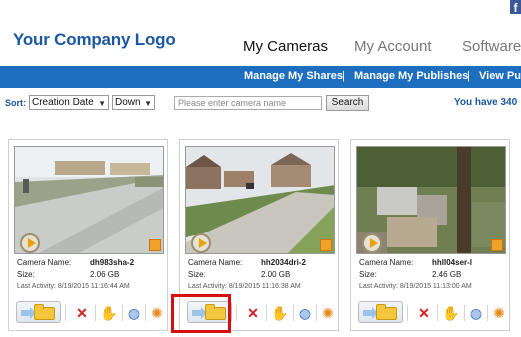  Describe the element at coordinates (393, 46) in the screenshot. I see `nav-my-account: My Account` at that location.